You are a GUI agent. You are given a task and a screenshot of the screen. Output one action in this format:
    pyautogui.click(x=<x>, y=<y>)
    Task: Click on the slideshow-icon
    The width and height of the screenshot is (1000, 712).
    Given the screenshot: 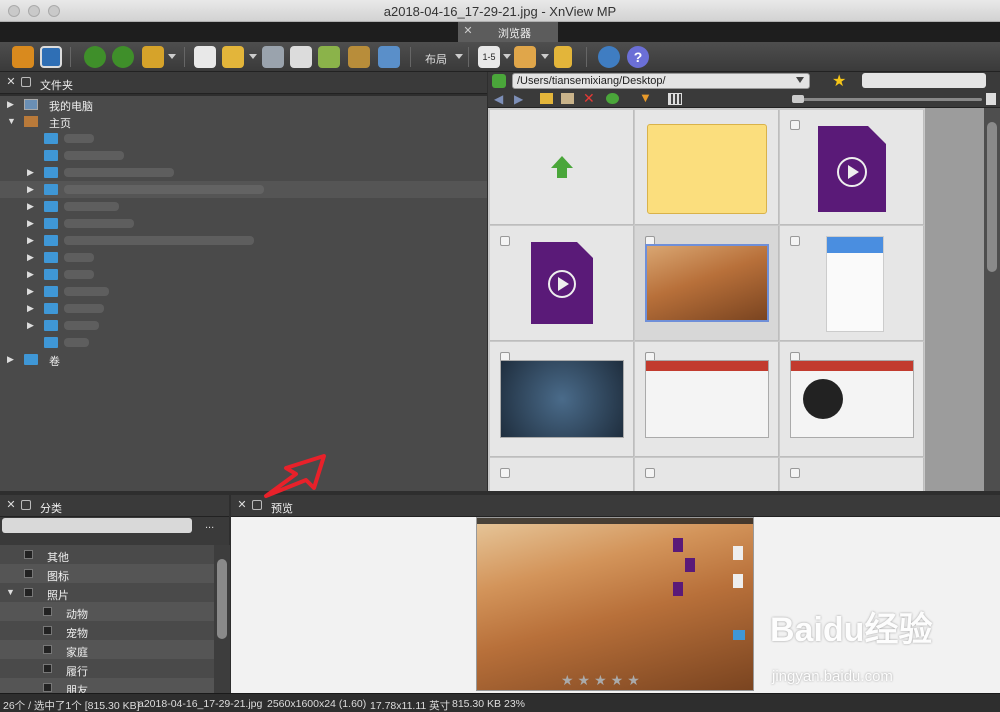 What is the action you would take?
    pyautogui.click(x=359, y=57)
    